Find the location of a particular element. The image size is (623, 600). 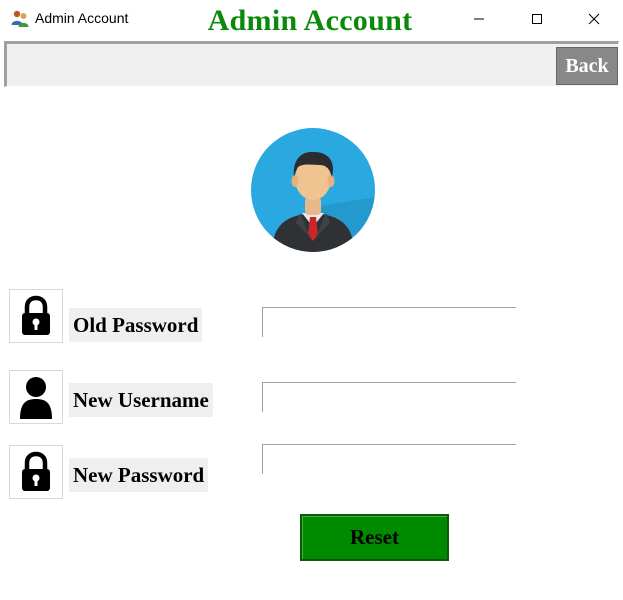

new-password-icon-box is located at coordinates (36, 472).